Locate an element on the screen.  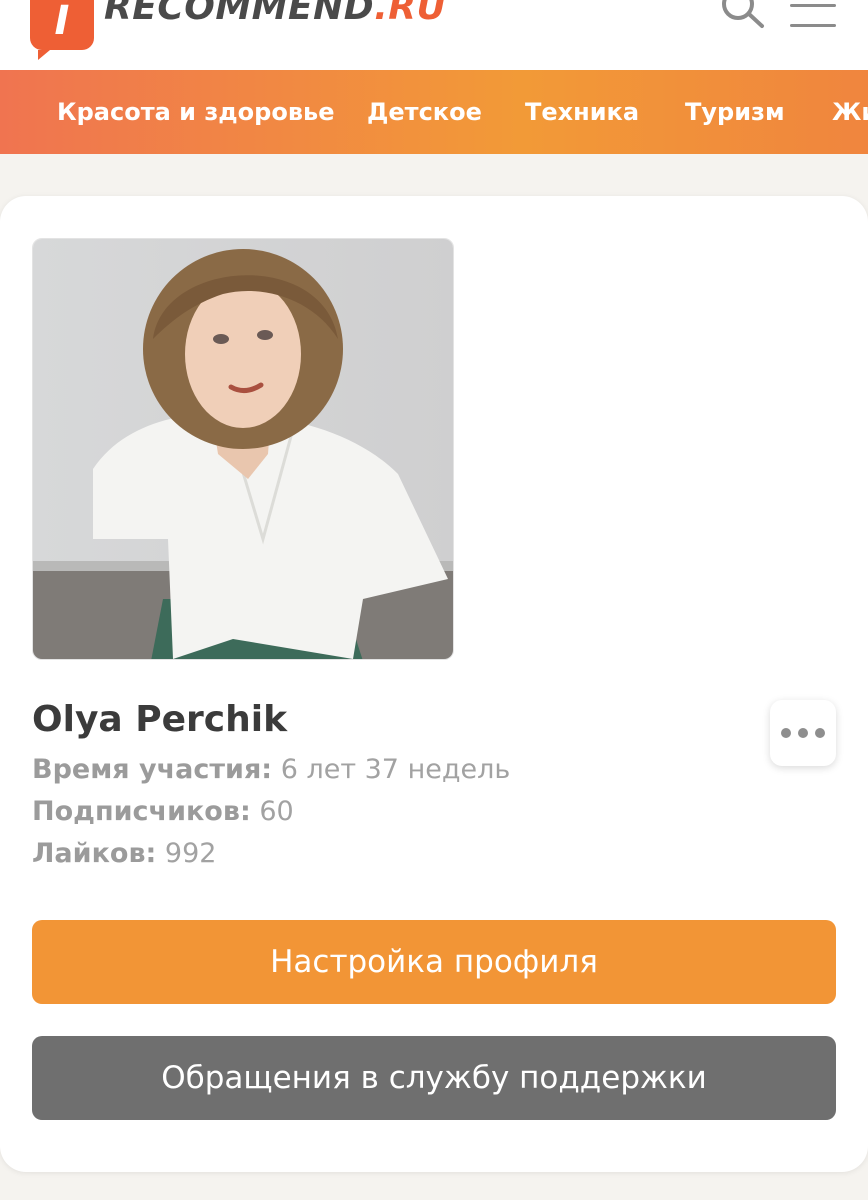
site-logo: I RECOMMEND.RU is located at coordinates (238, 30).